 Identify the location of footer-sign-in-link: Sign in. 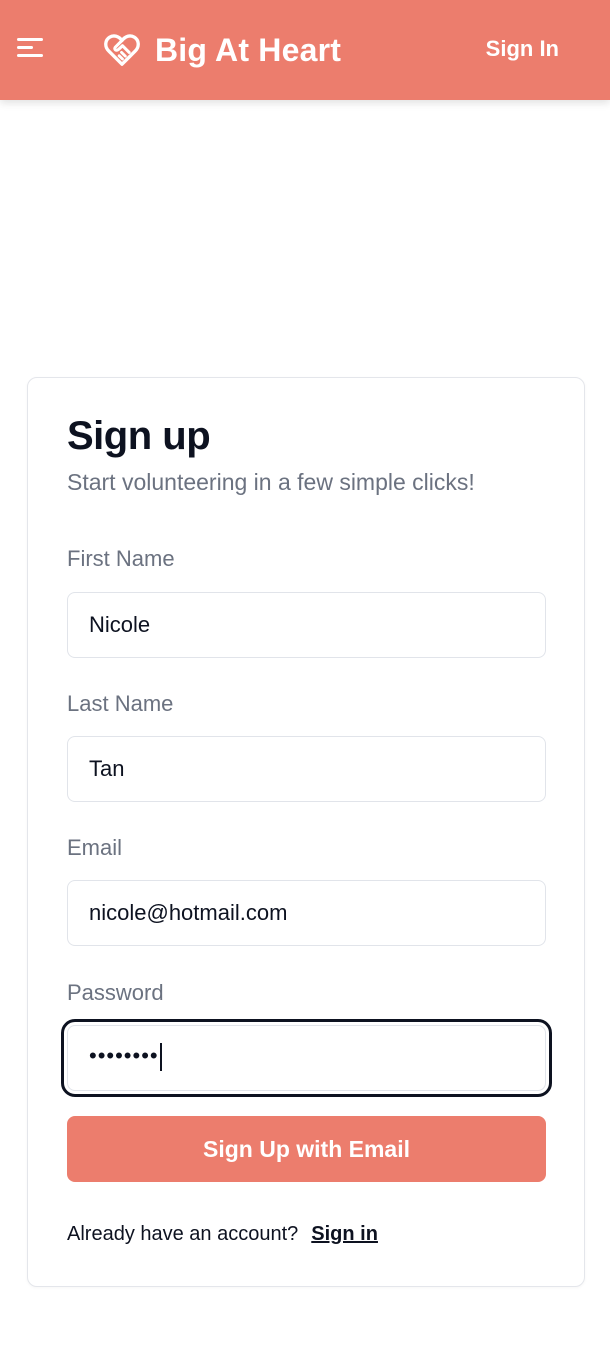
(344, 1234).